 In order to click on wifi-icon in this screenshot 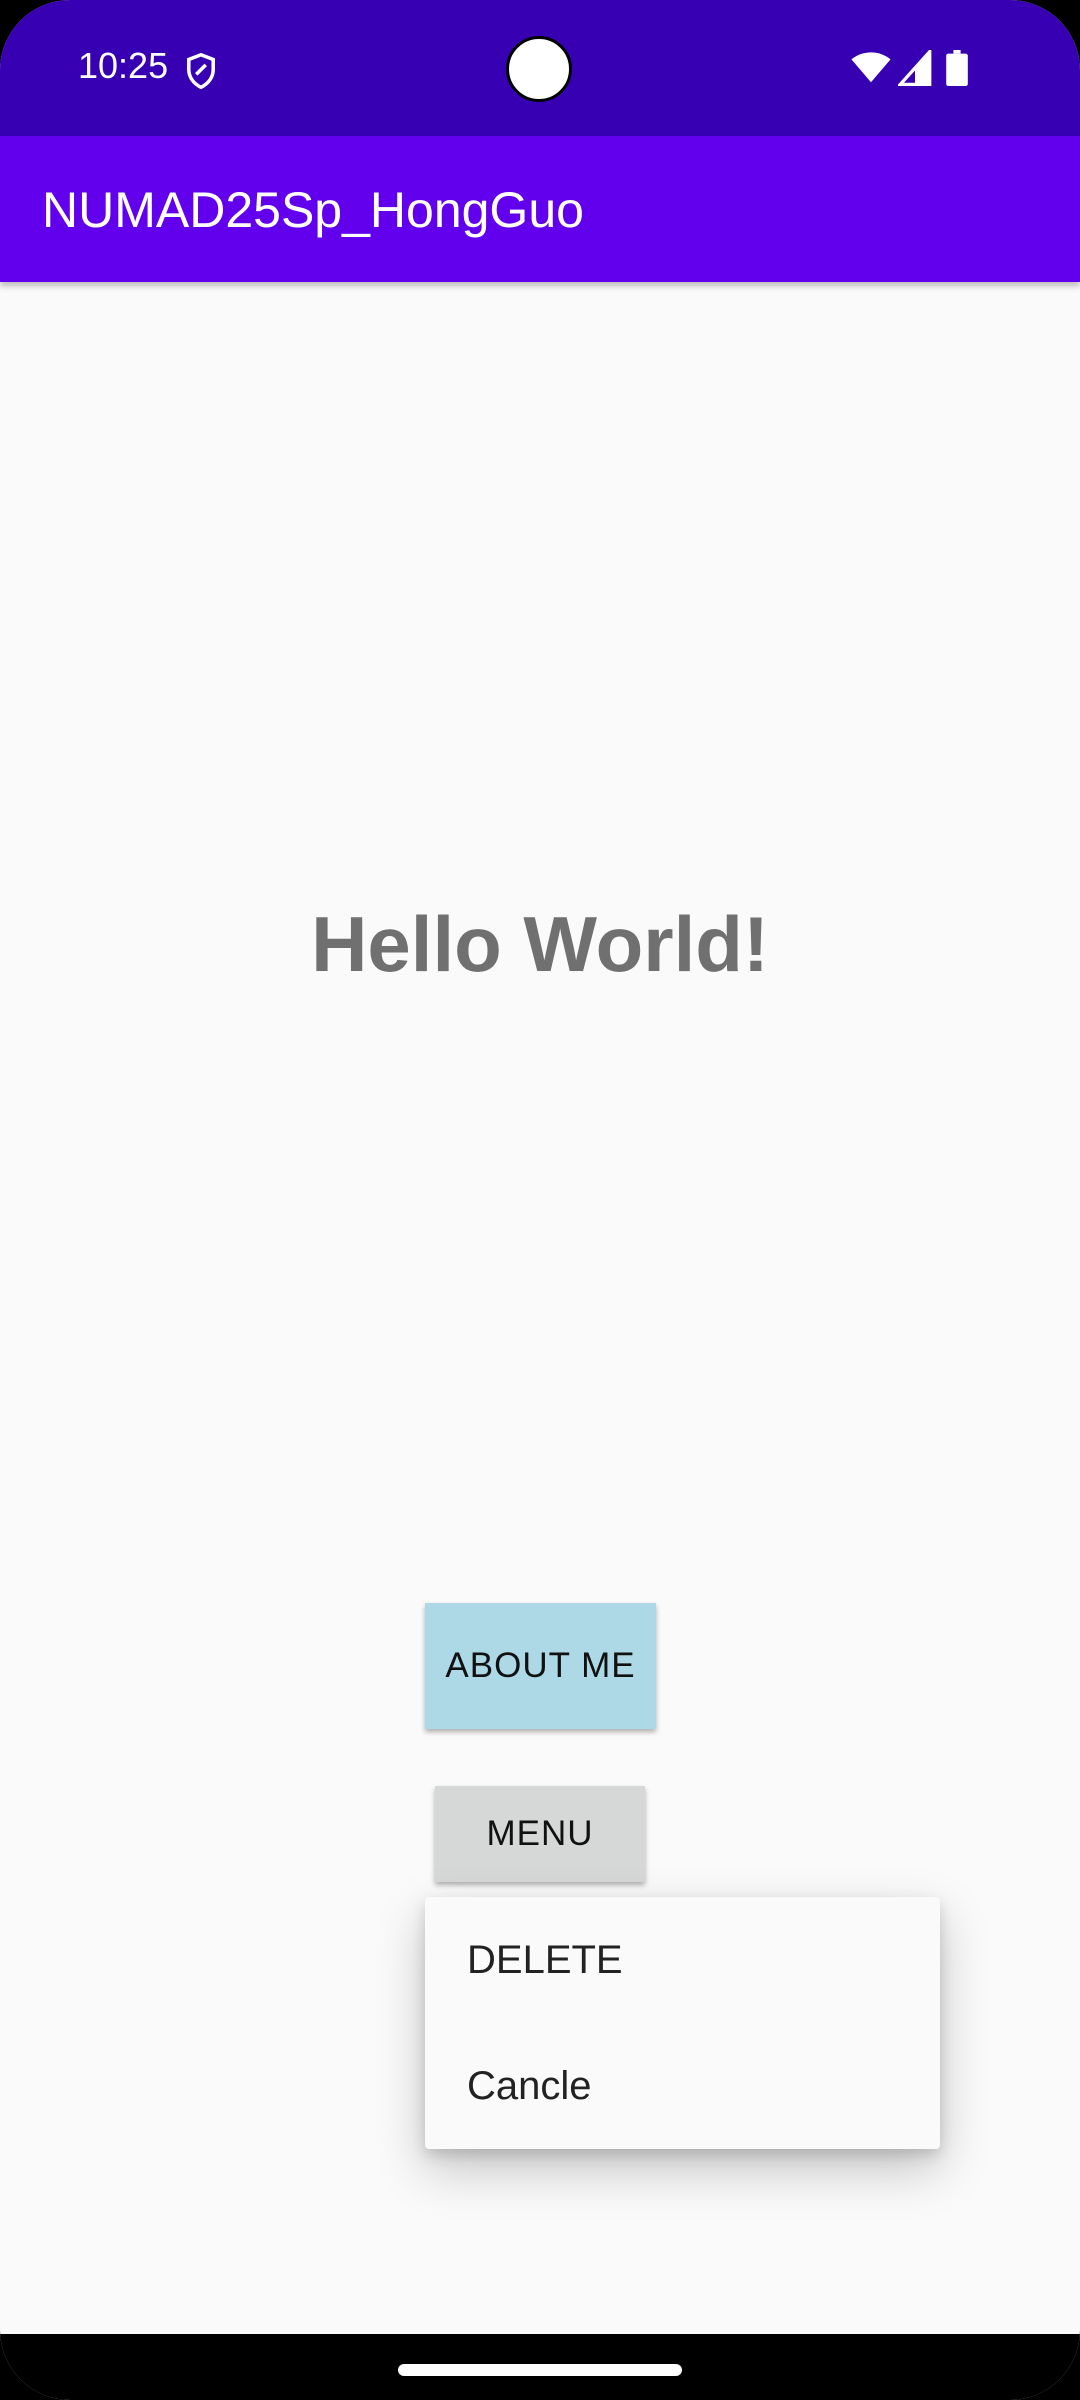, I will do `click(871, 67)`.